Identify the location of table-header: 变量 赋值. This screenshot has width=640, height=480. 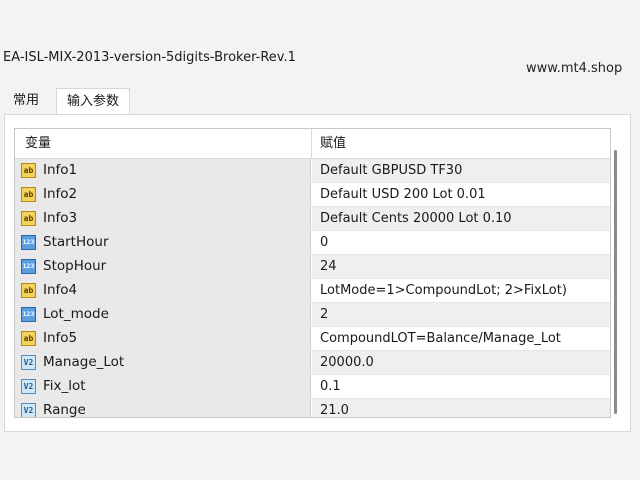
(312, 144).